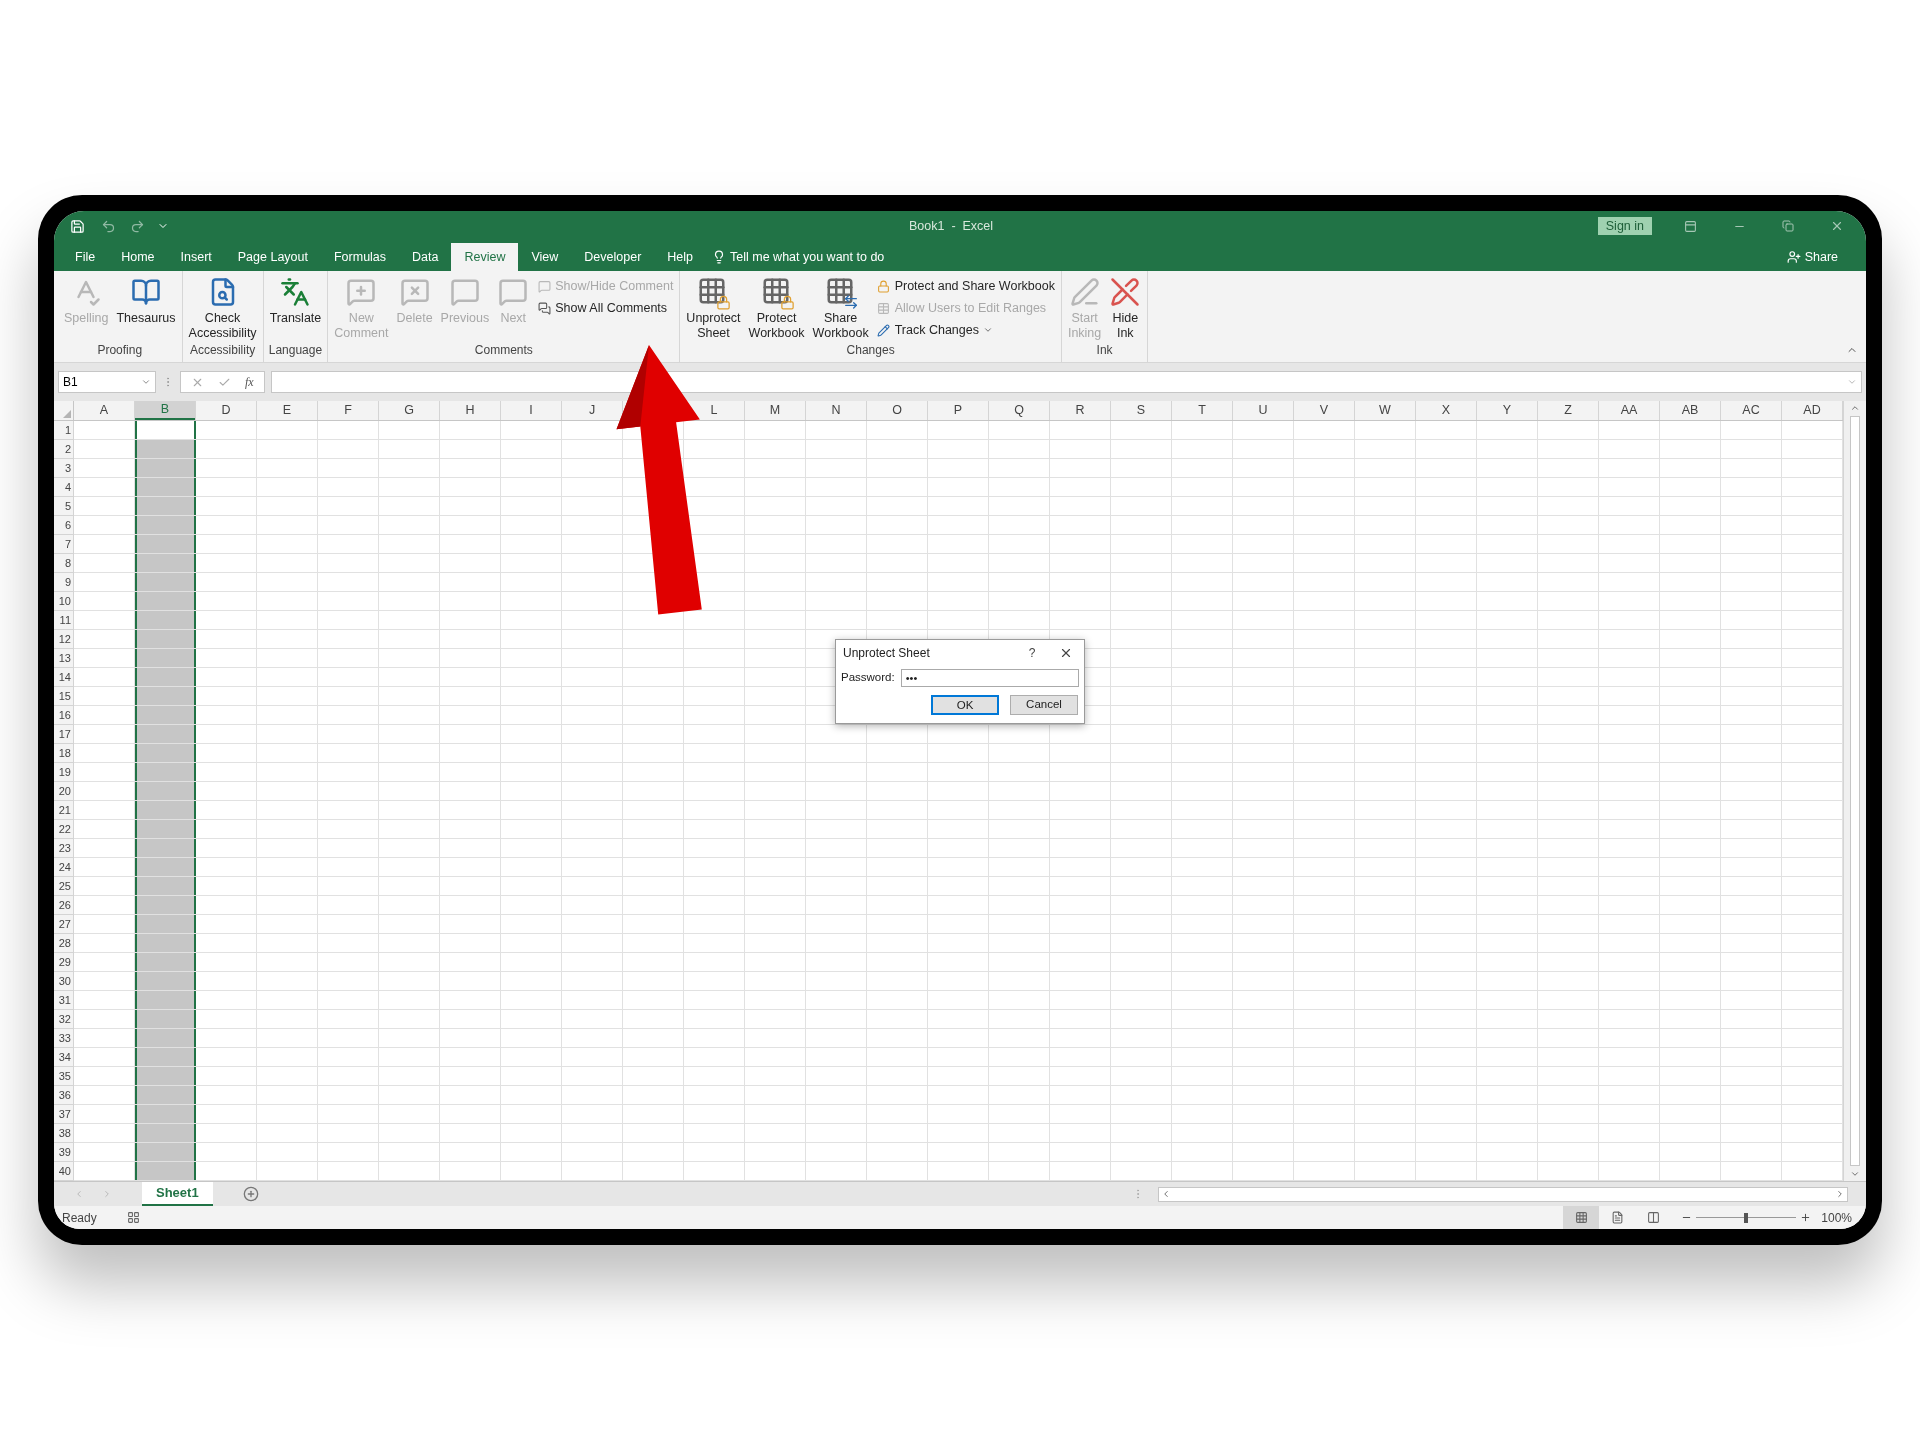 This screenshot has width=1920, height=1440. I want to click on password-field: •••, so click(989, 678).